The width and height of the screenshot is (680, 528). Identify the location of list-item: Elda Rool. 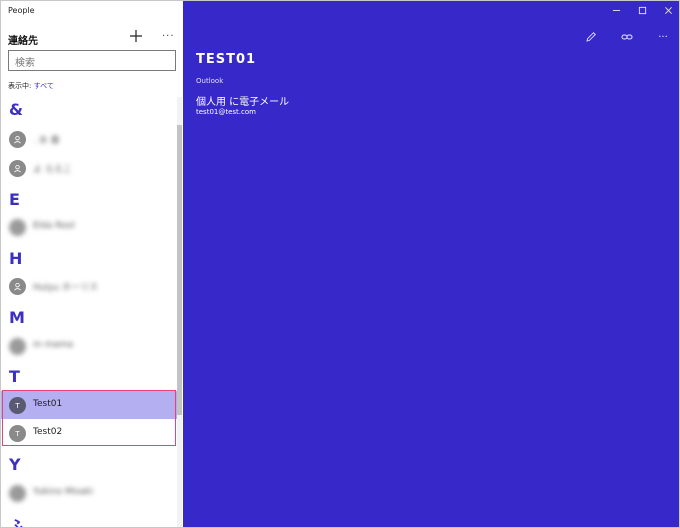
(89, 227).